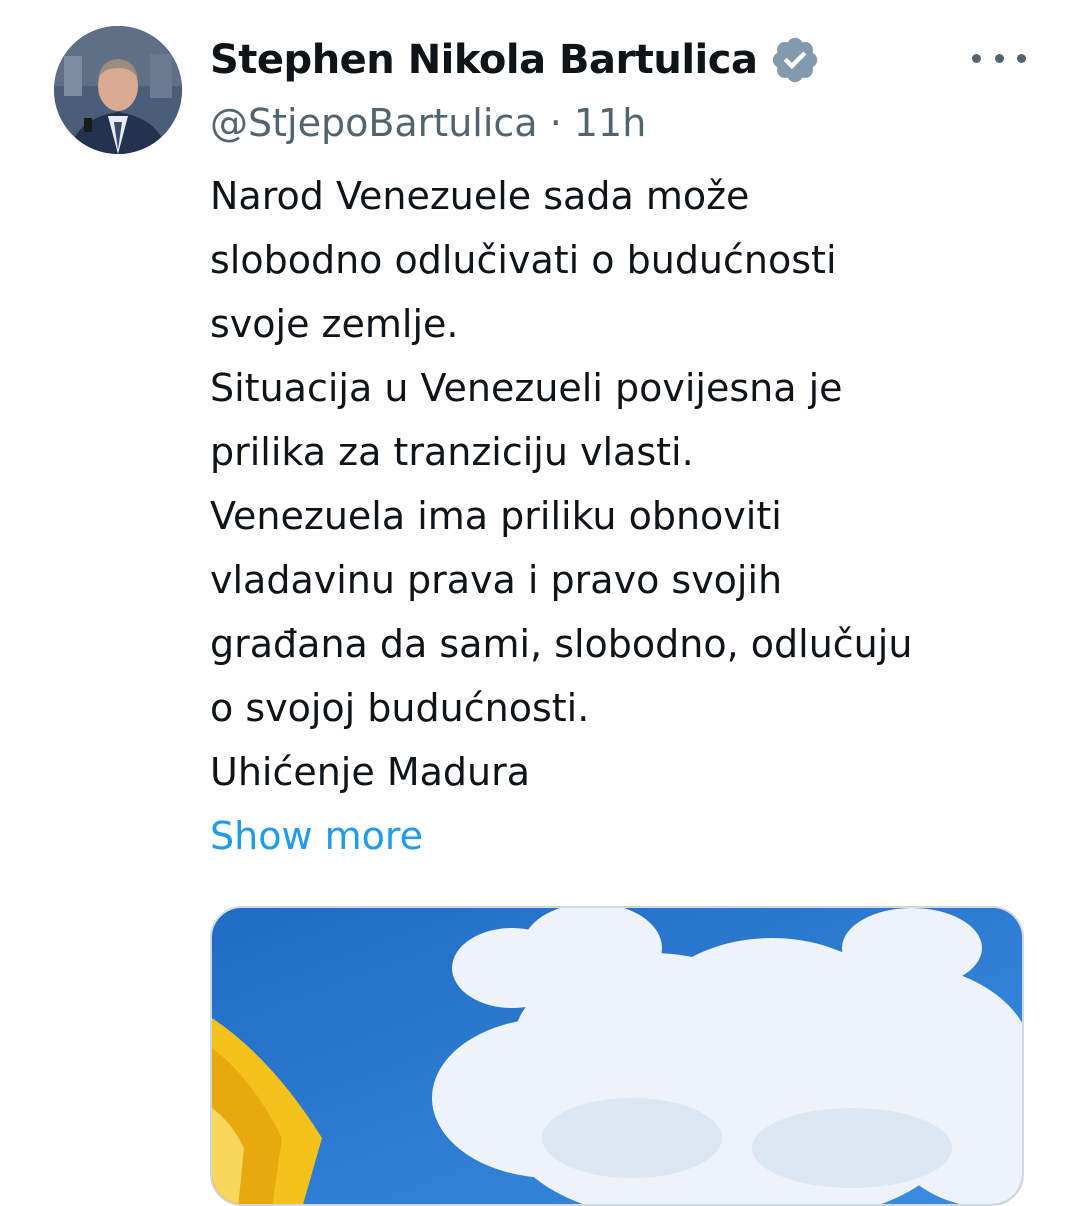 The width and height of the screenshot is (1080, 1206). I want to click on post-text-line: Situacija u Venezueli povijesna je, so click(526, 388).